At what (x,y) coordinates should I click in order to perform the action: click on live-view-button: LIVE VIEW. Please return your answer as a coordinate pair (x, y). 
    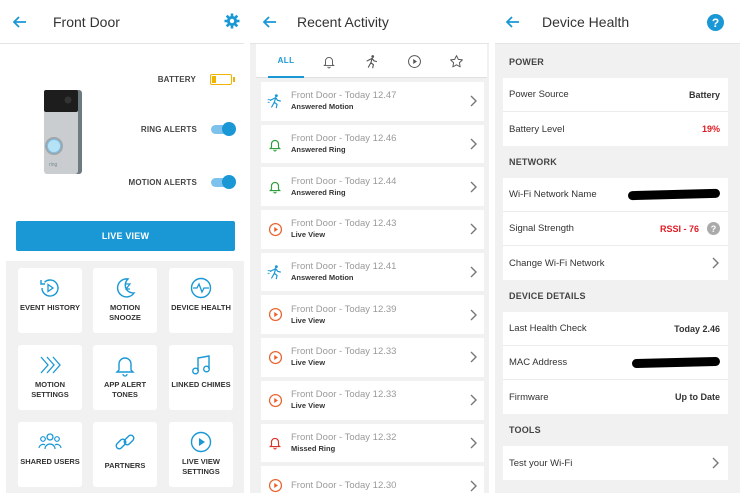
    Looking at the image, I should click on (125, 236).